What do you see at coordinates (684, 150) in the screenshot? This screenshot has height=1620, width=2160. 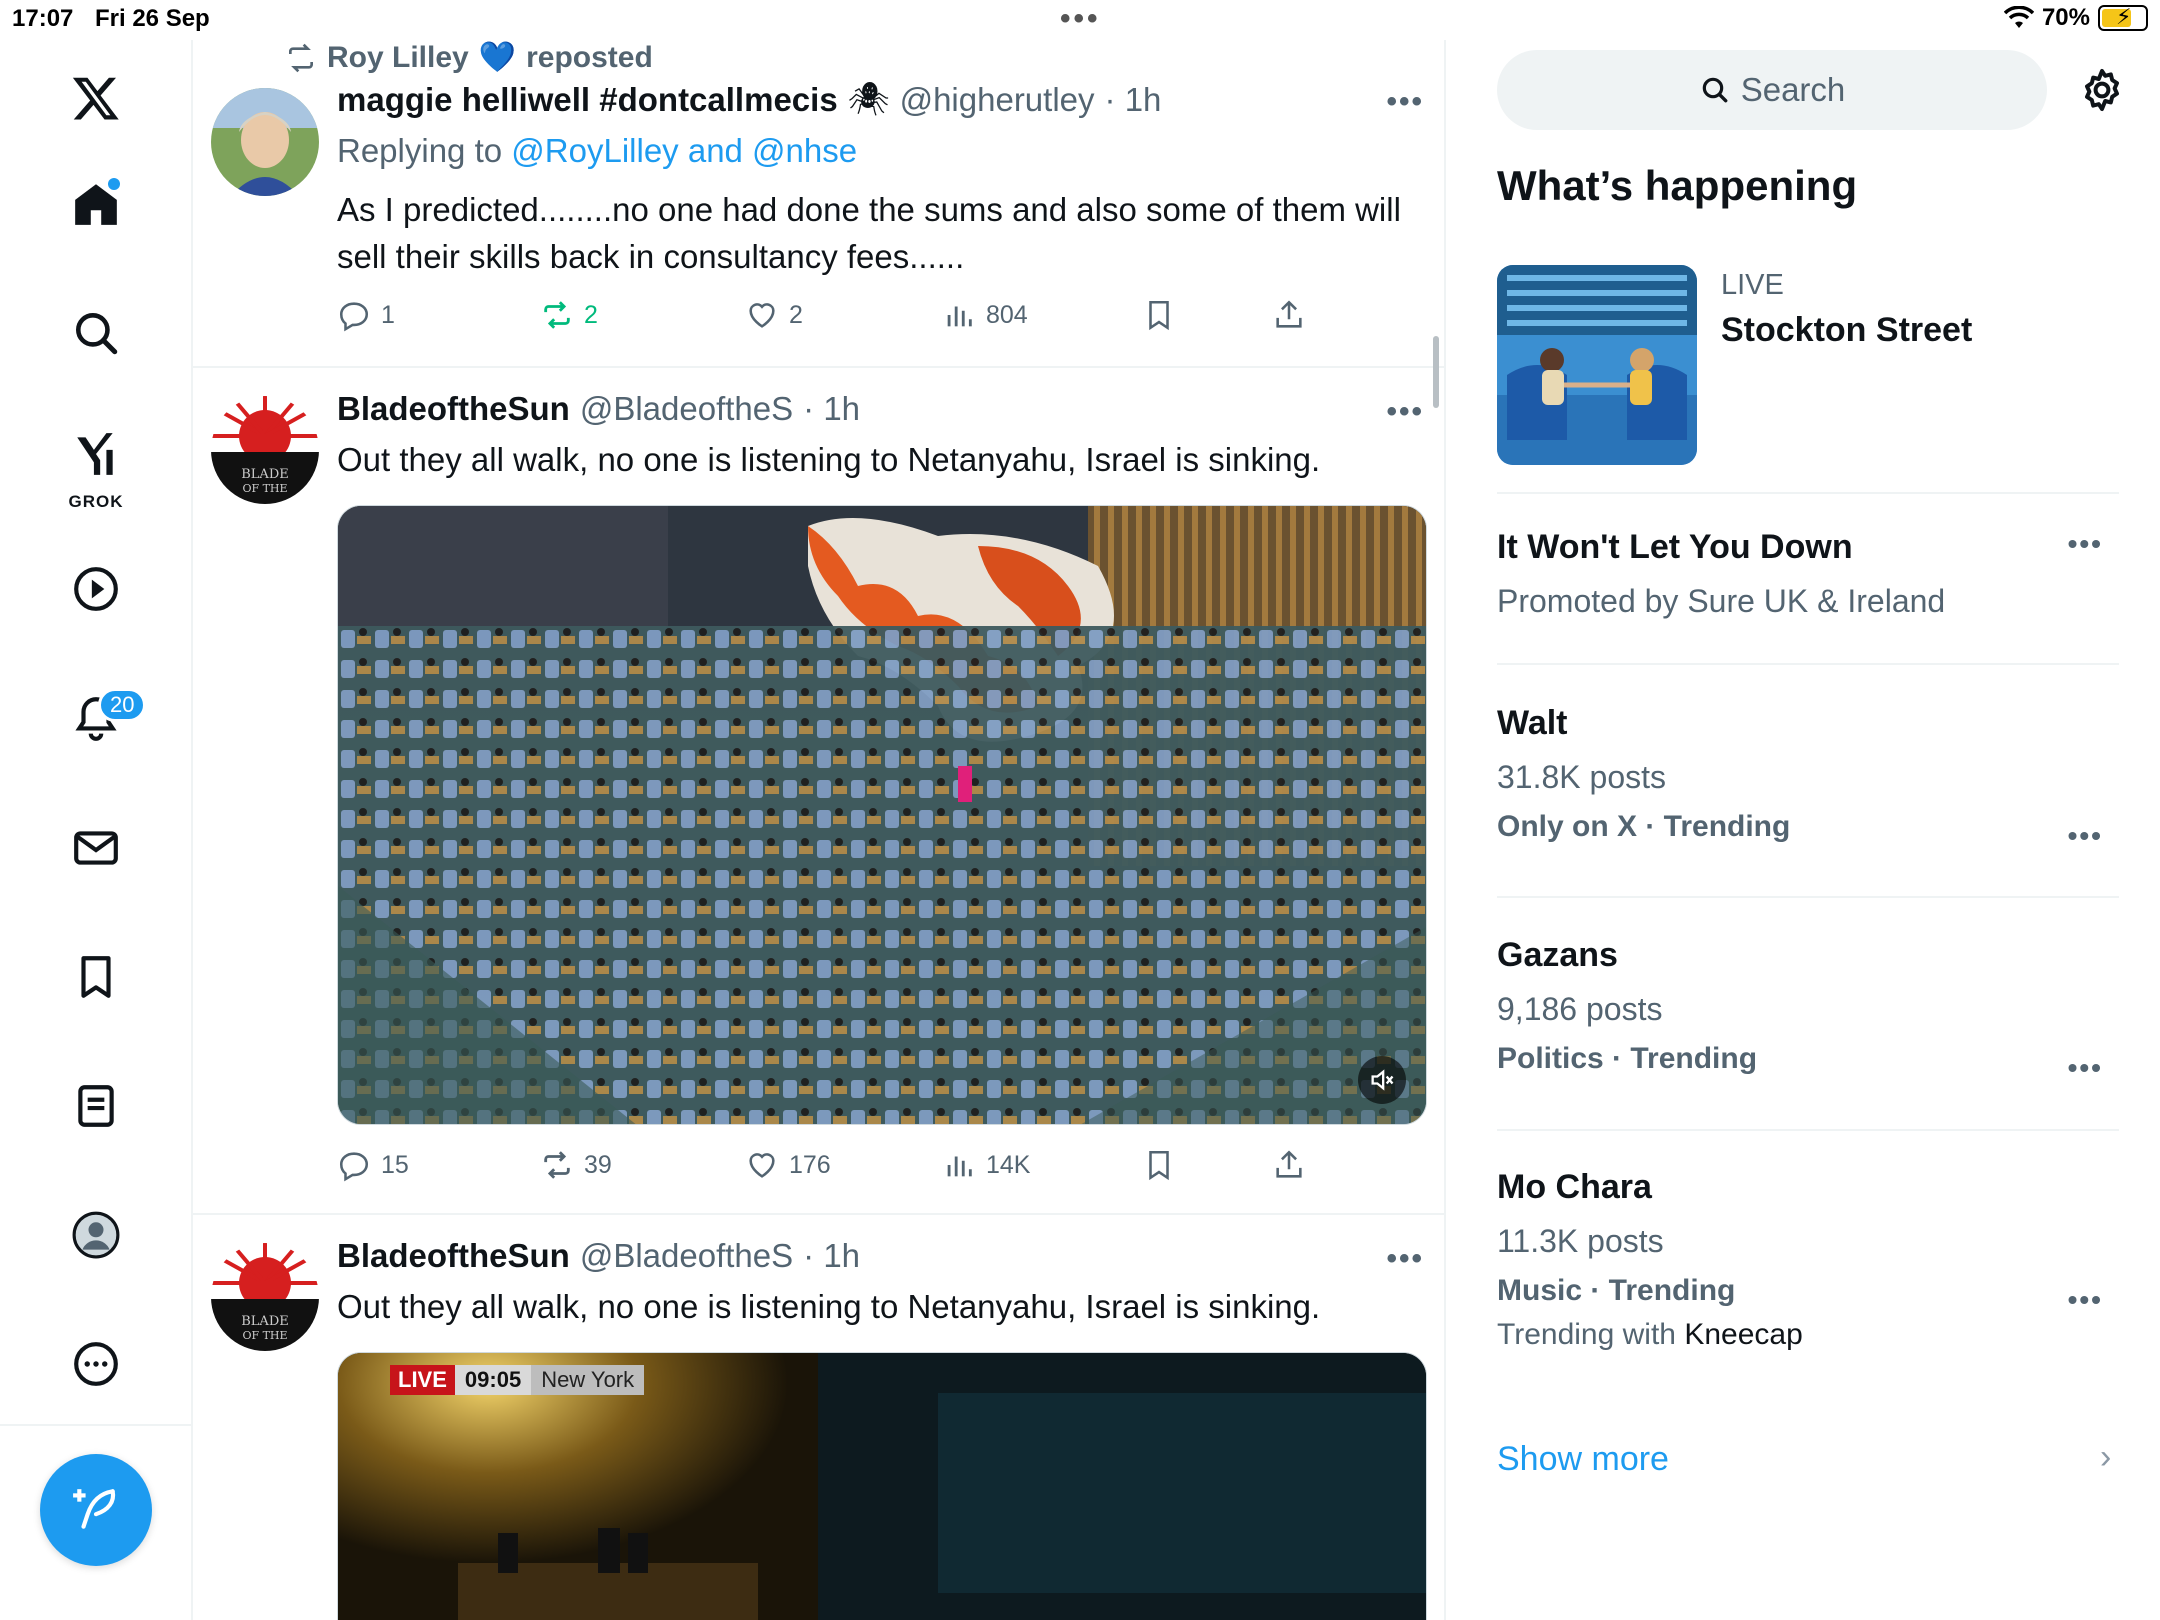 I see `replying-to-users-link: @RoyLilley and @nhse` at bounding box center [684, 150].